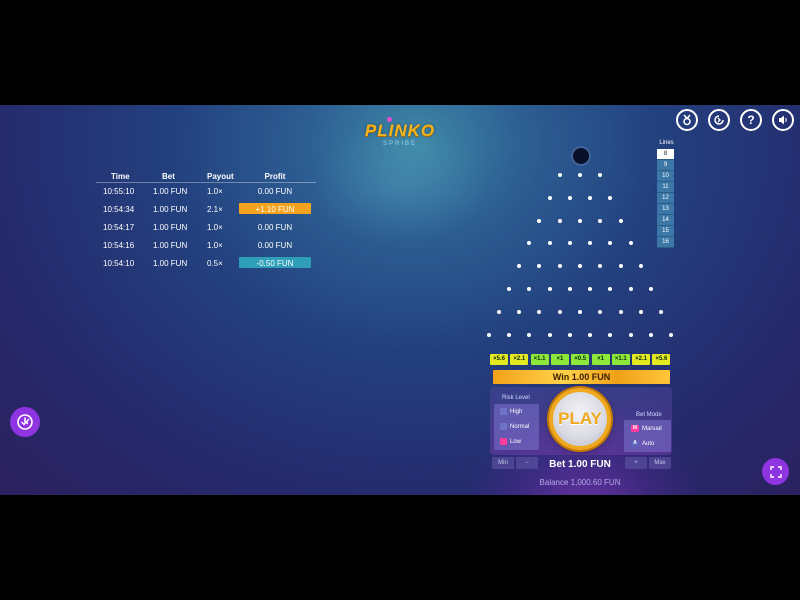  Describe the element at coordinates (783, 120) in the screenshot. I see `sound-icon` at that location.